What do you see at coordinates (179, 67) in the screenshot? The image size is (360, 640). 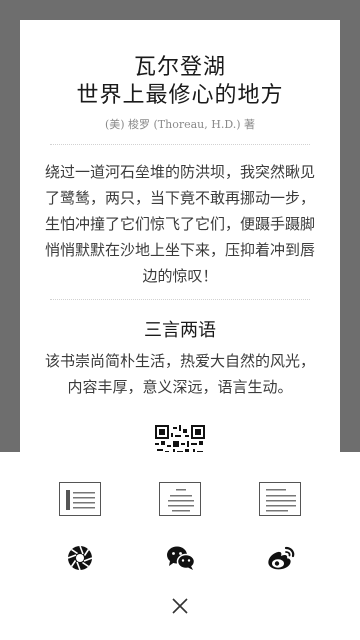 I see `book-title: 瓦尔登湖` at bounding box center [179, 67].